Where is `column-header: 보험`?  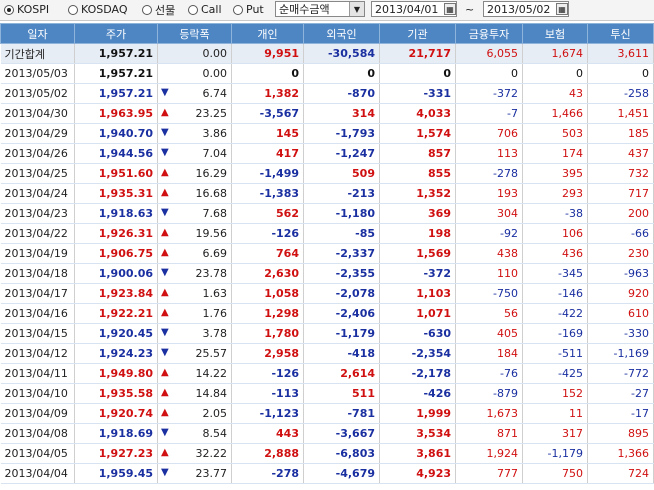
column-header: 보험 is located at coordinates (555, 33).